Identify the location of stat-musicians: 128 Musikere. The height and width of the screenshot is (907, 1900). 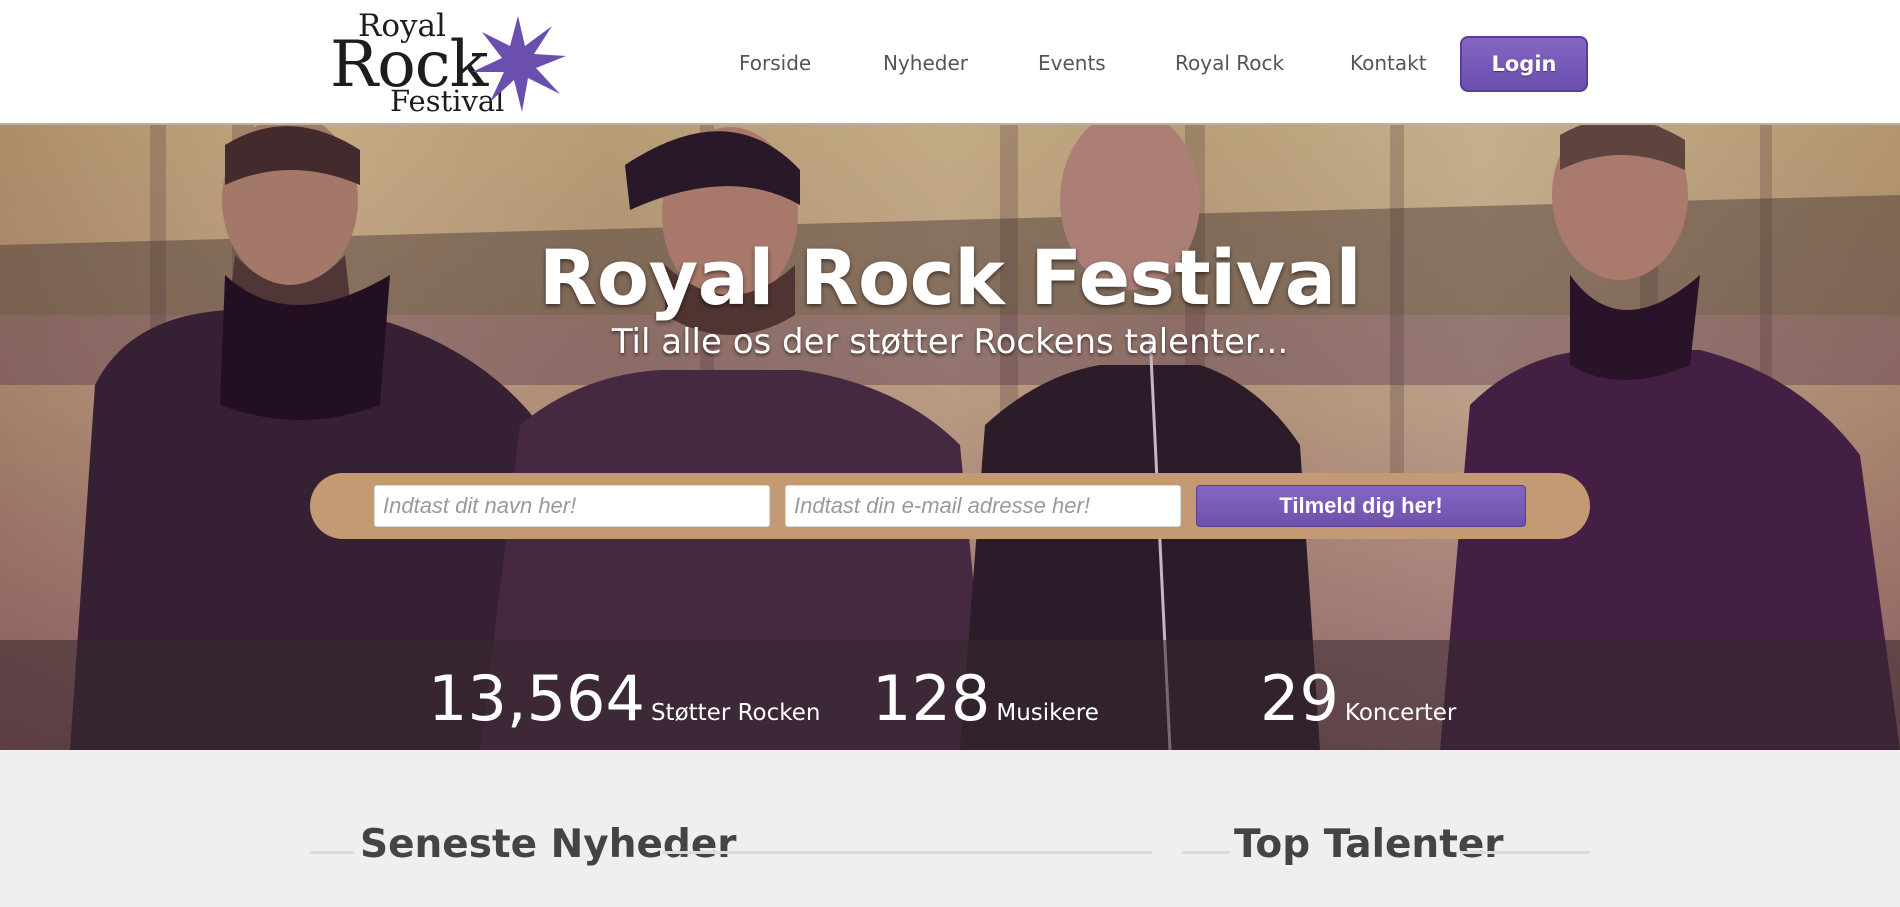
(985, 698).